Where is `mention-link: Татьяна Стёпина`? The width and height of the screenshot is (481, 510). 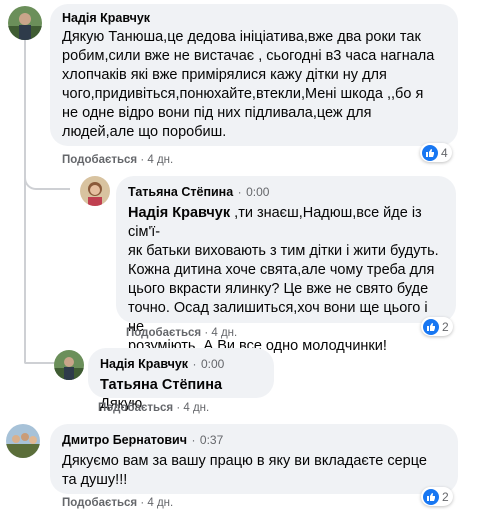
mention-link: Татьяна Стёпина is located at coordinates (161, 385).